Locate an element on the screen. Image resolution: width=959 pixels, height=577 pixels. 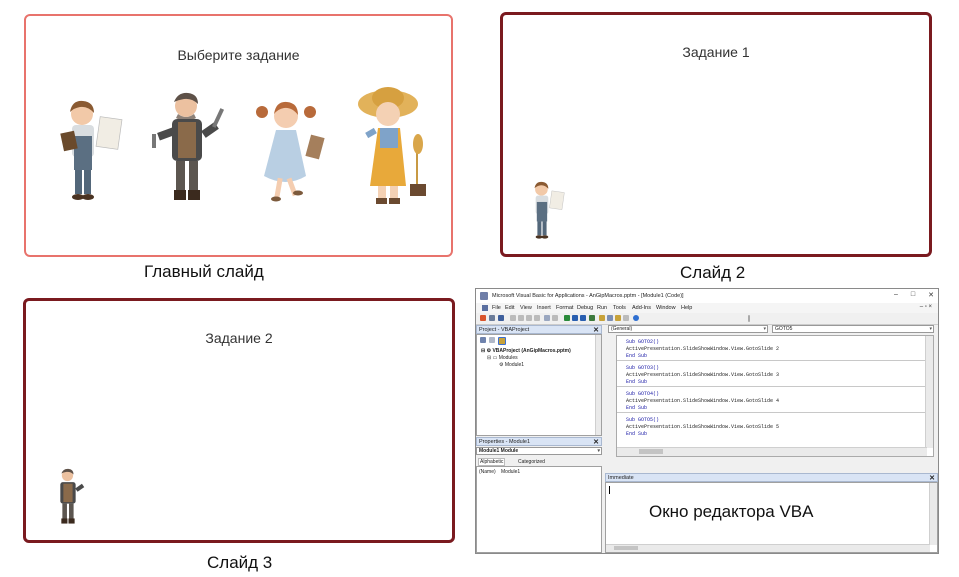
paste-icon is located at coordinates (529, 318).